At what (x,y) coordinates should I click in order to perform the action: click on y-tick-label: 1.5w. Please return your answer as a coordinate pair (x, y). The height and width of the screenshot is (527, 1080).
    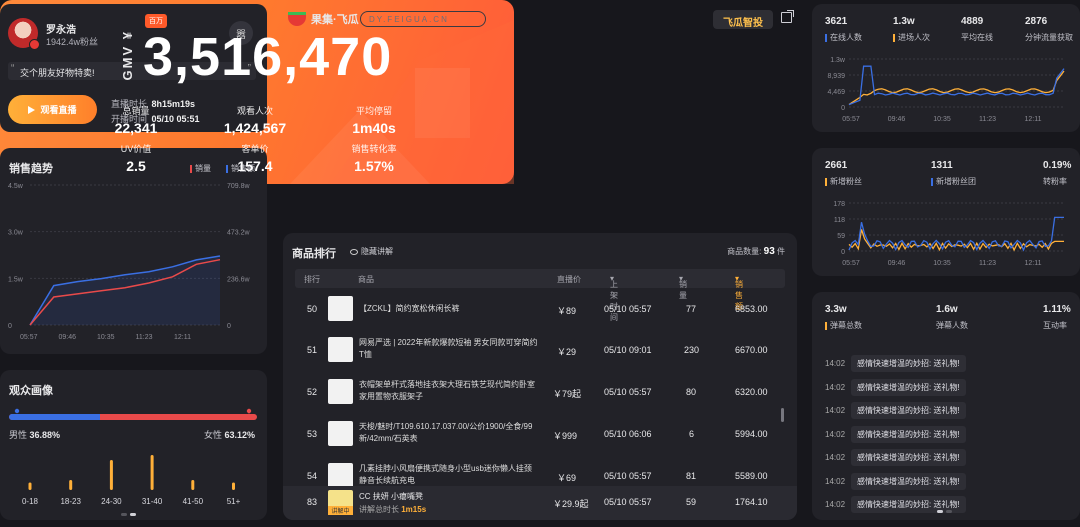
    Looking at the image, I should click on (16, 279).